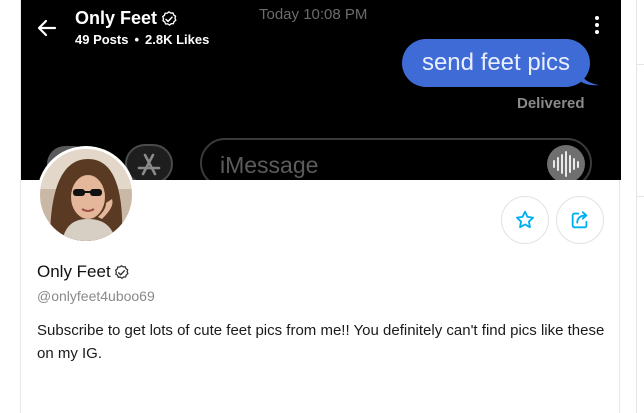 The height and width of the screenshot is (413, 644). I want to click on audio-waveform-icon, so click(566, 164).